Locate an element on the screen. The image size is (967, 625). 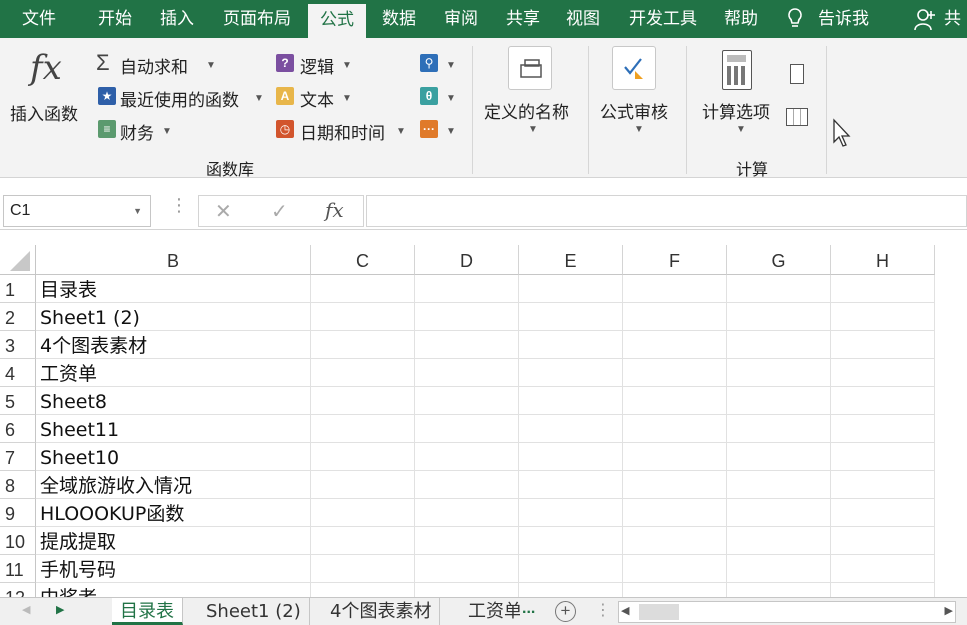
column-header-b: B is located at coordinates (173, 260).